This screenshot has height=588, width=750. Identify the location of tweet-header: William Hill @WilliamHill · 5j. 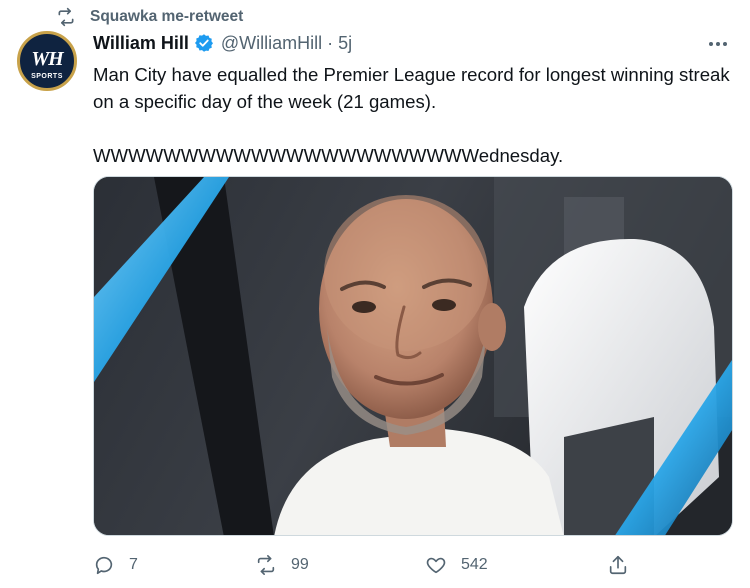
(222, 43).